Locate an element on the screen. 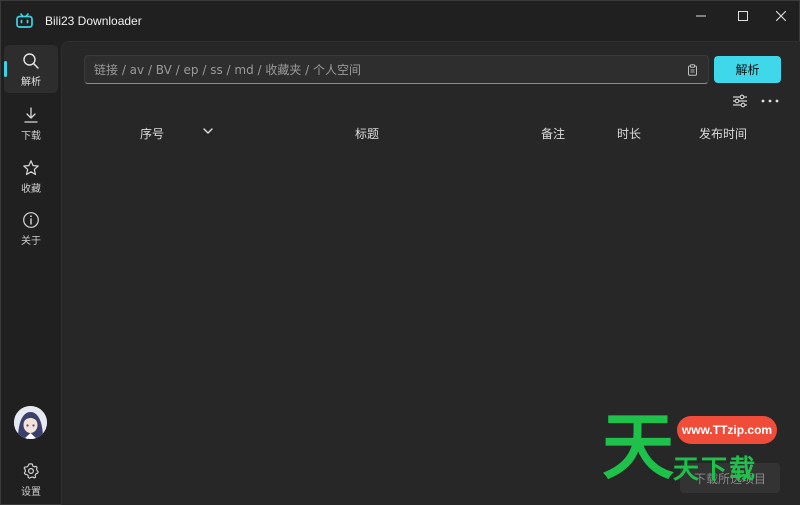 The height and width of the screenshot is (505, 800). download-icon is located at coordinates (31, 115).